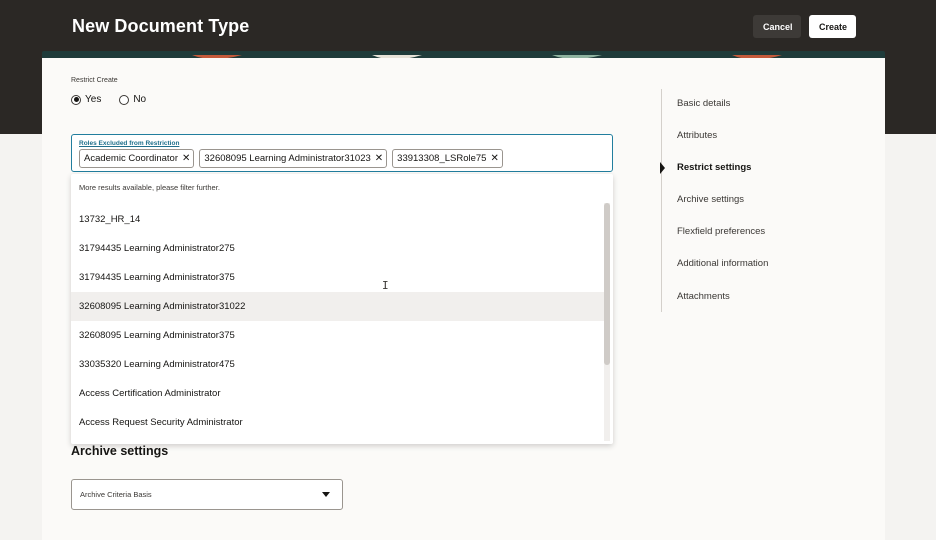 This screenshot has height=540, width=936. I want to click on role-chip-label: 32608095 Learning Administrator31023, so click(287, 158).